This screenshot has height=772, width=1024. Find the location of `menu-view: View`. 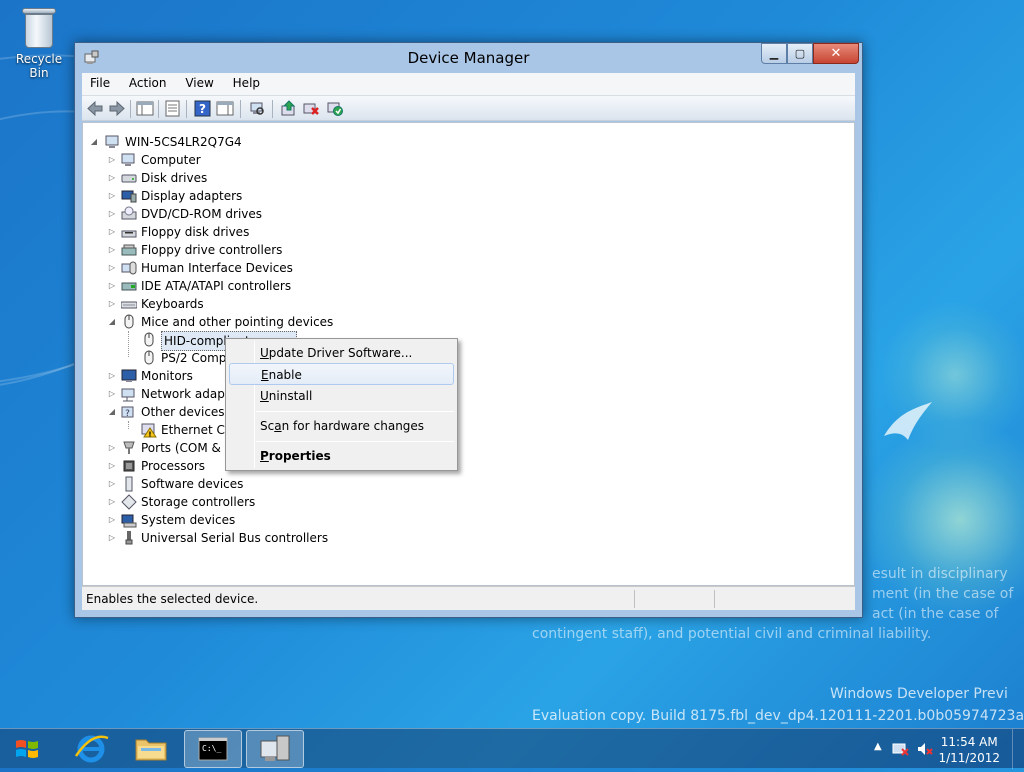

menu-view: View is located at coordinates (198, 81).